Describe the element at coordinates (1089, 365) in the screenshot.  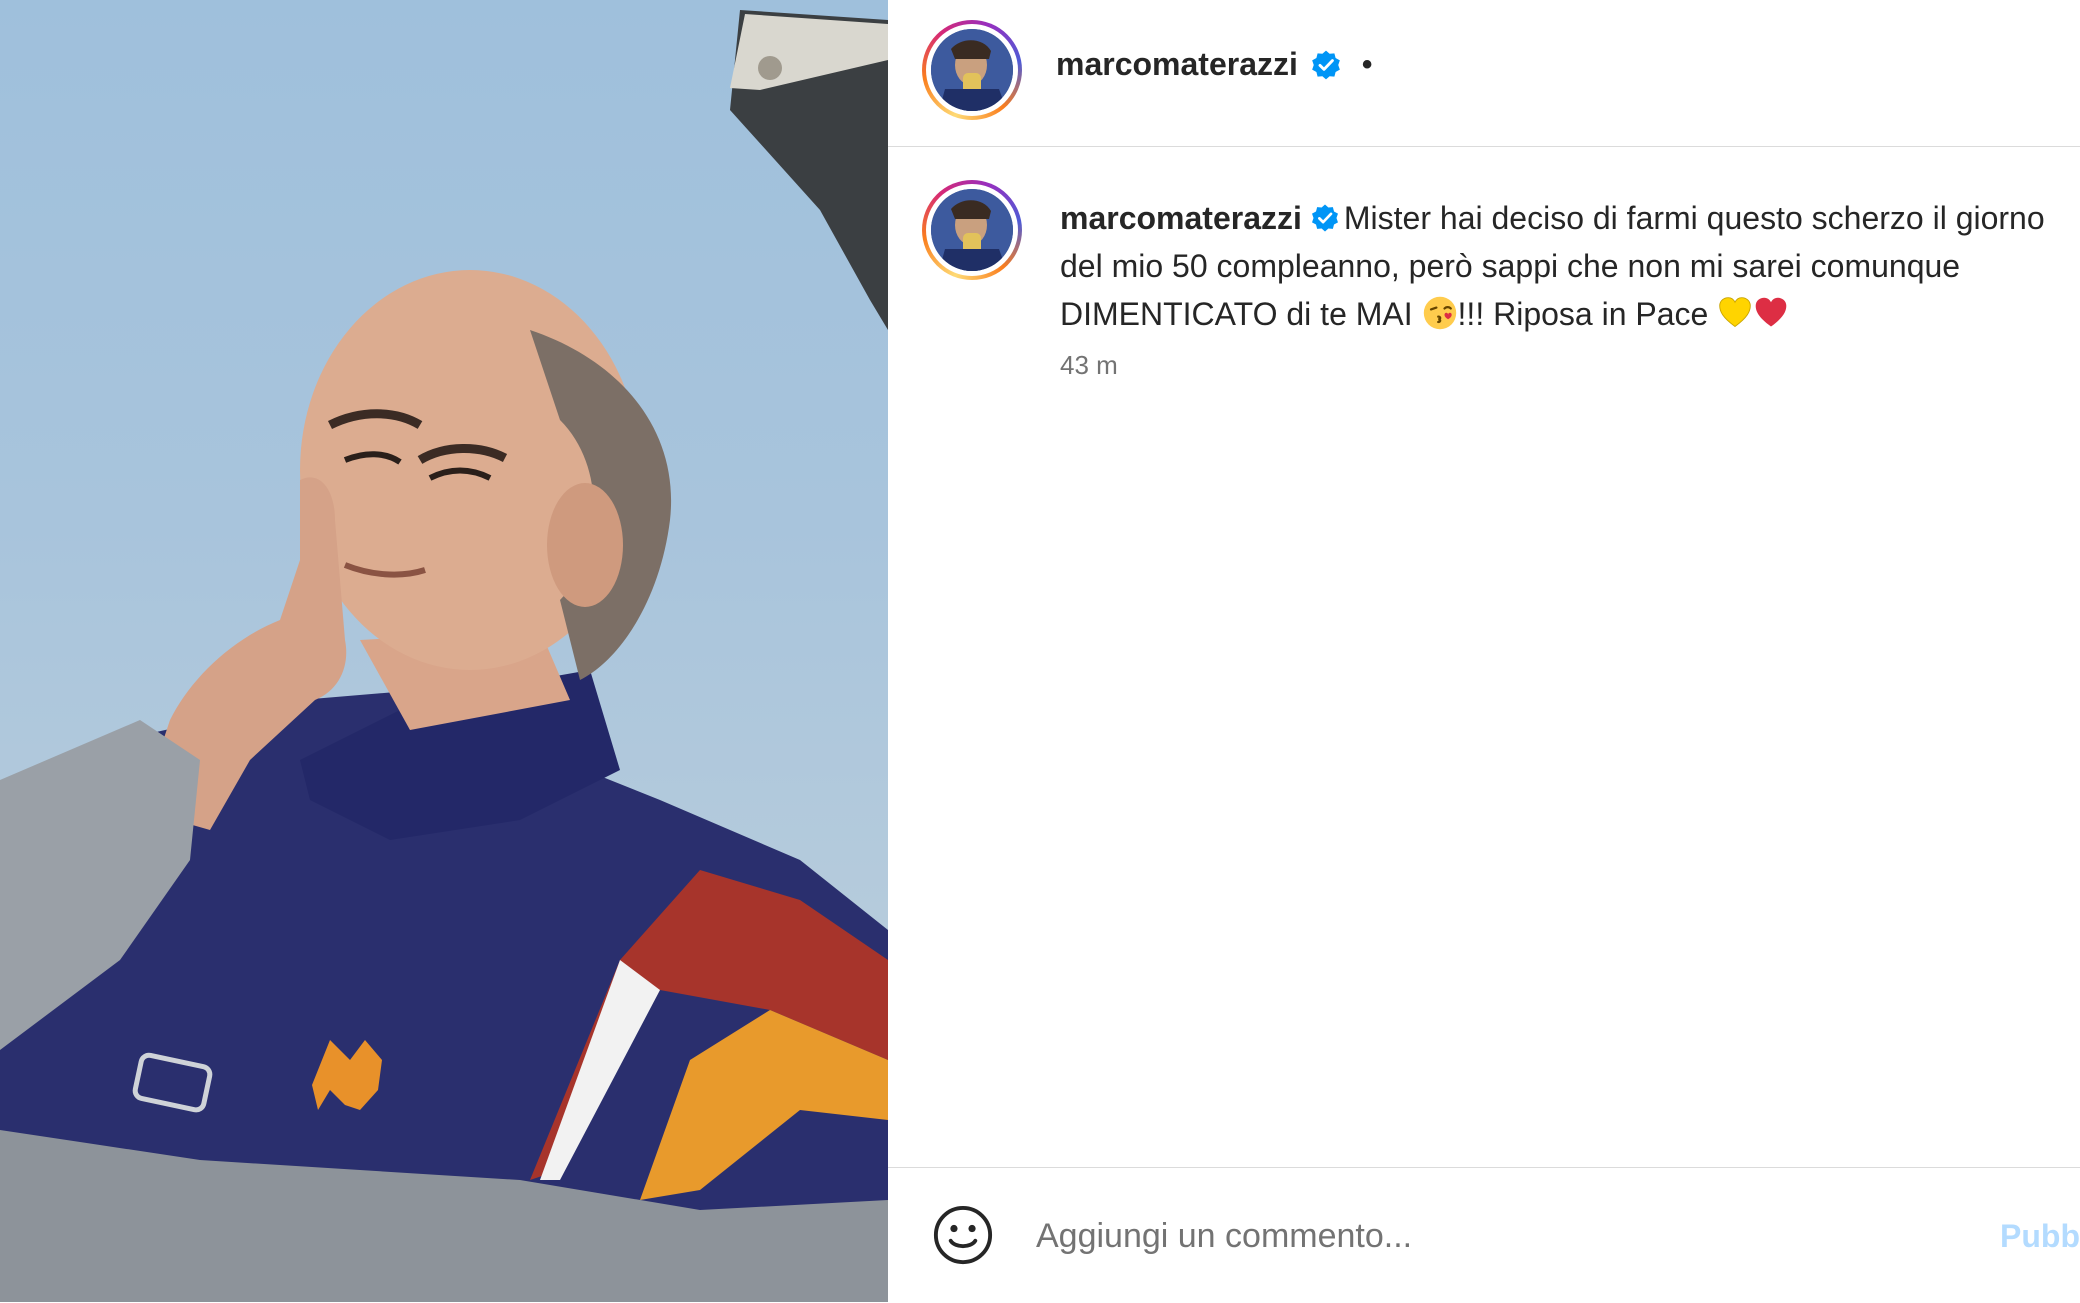
I see `post-timestamp: 43 m` at that location.